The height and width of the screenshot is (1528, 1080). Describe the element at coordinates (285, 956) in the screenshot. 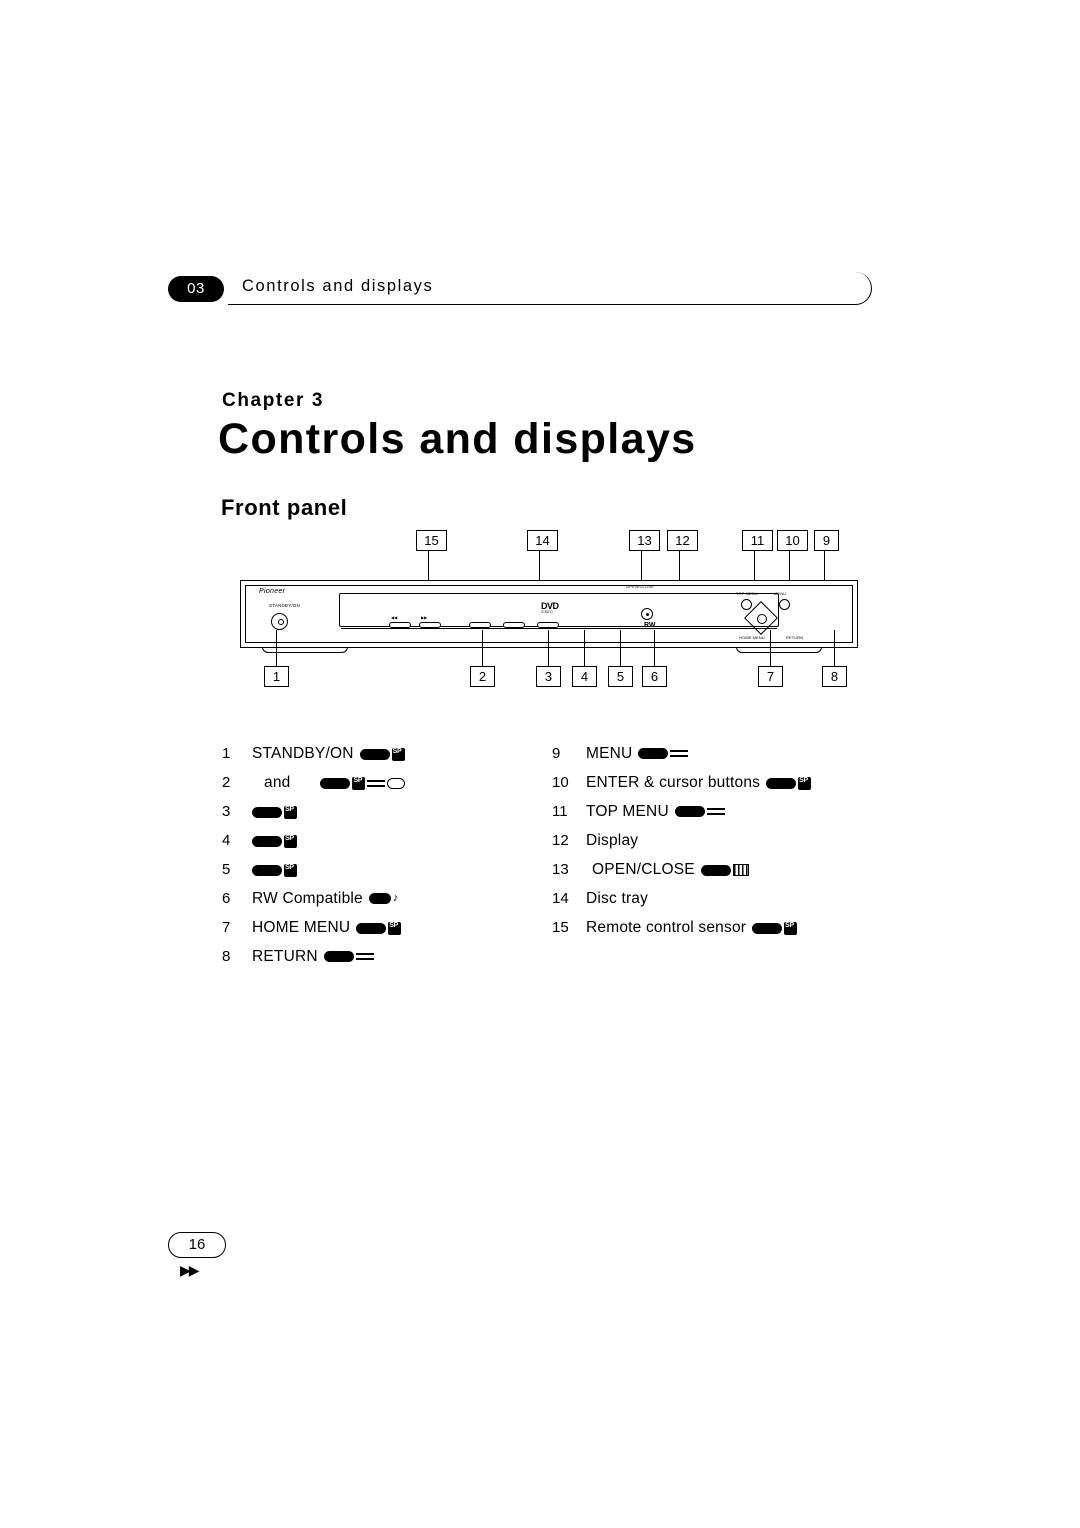

I see `legend-label: RETURN` at that location.